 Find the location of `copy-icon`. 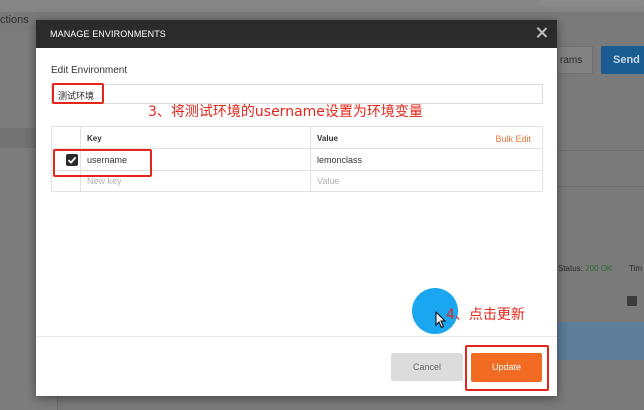

copy-icon is located at coordinates (632, 301).